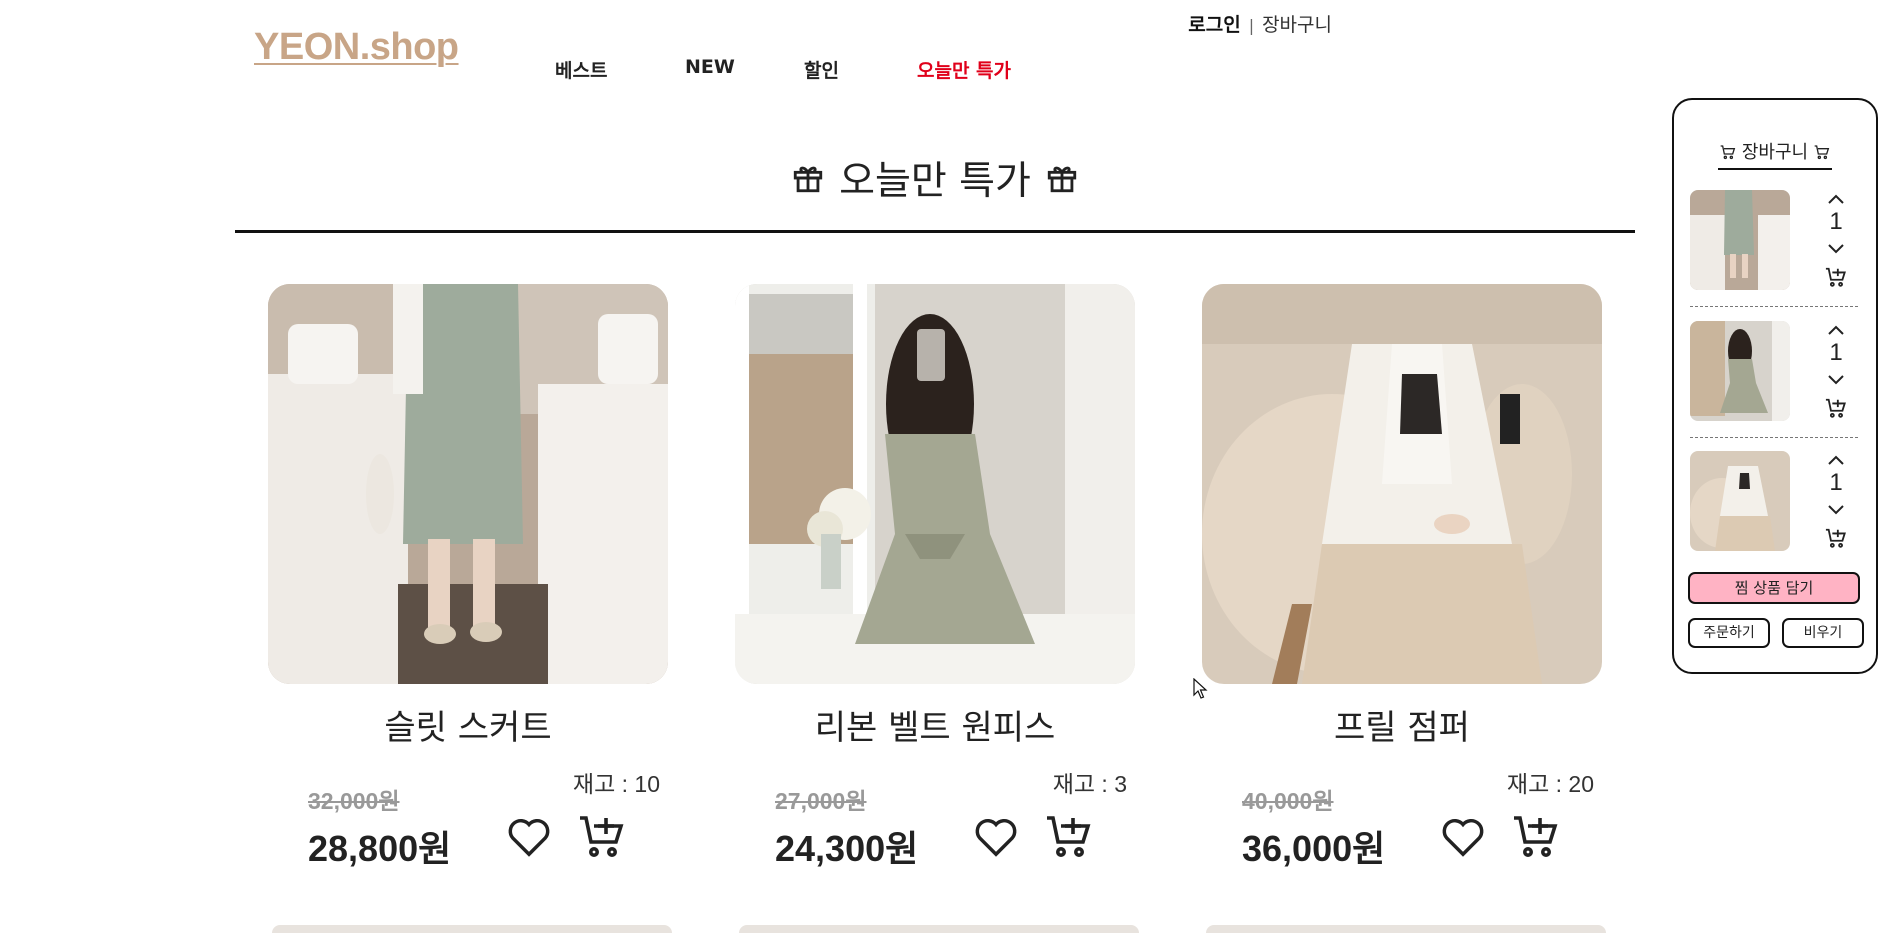 The image size is (1888, 933). Describe the element at coordinates (821, 801) in the screenshot. I see `product-original-price: 27,000원` at that location.